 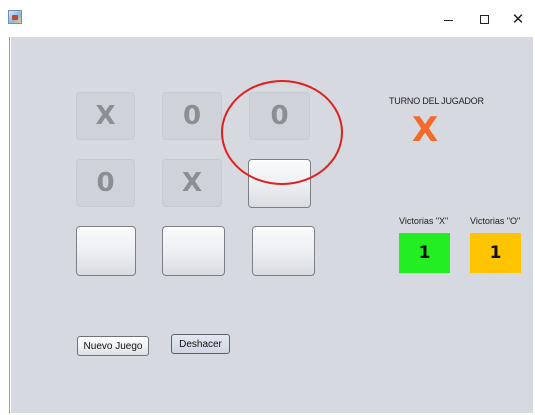 What do you see at coordinates (105, 183) in the screenshot?
I see `board-cell-4: 0` at bounding box center [105, 183].